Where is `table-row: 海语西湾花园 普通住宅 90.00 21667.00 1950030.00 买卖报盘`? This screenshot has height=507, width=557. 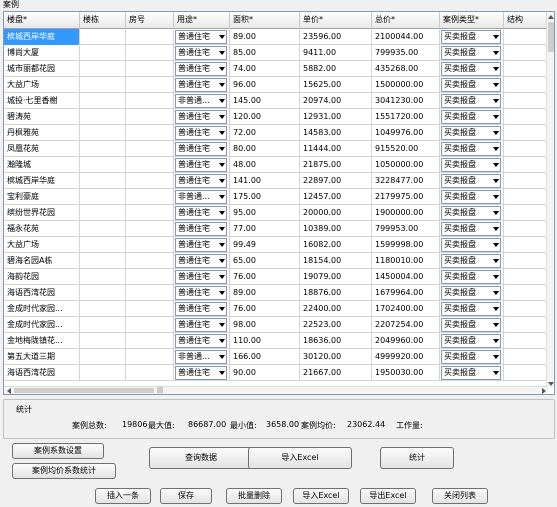 table-row: 海语西湾花园 普通住宅 90.00 21667.00 1950030.00 买卖报盘 is located at coordinates (276, 373).